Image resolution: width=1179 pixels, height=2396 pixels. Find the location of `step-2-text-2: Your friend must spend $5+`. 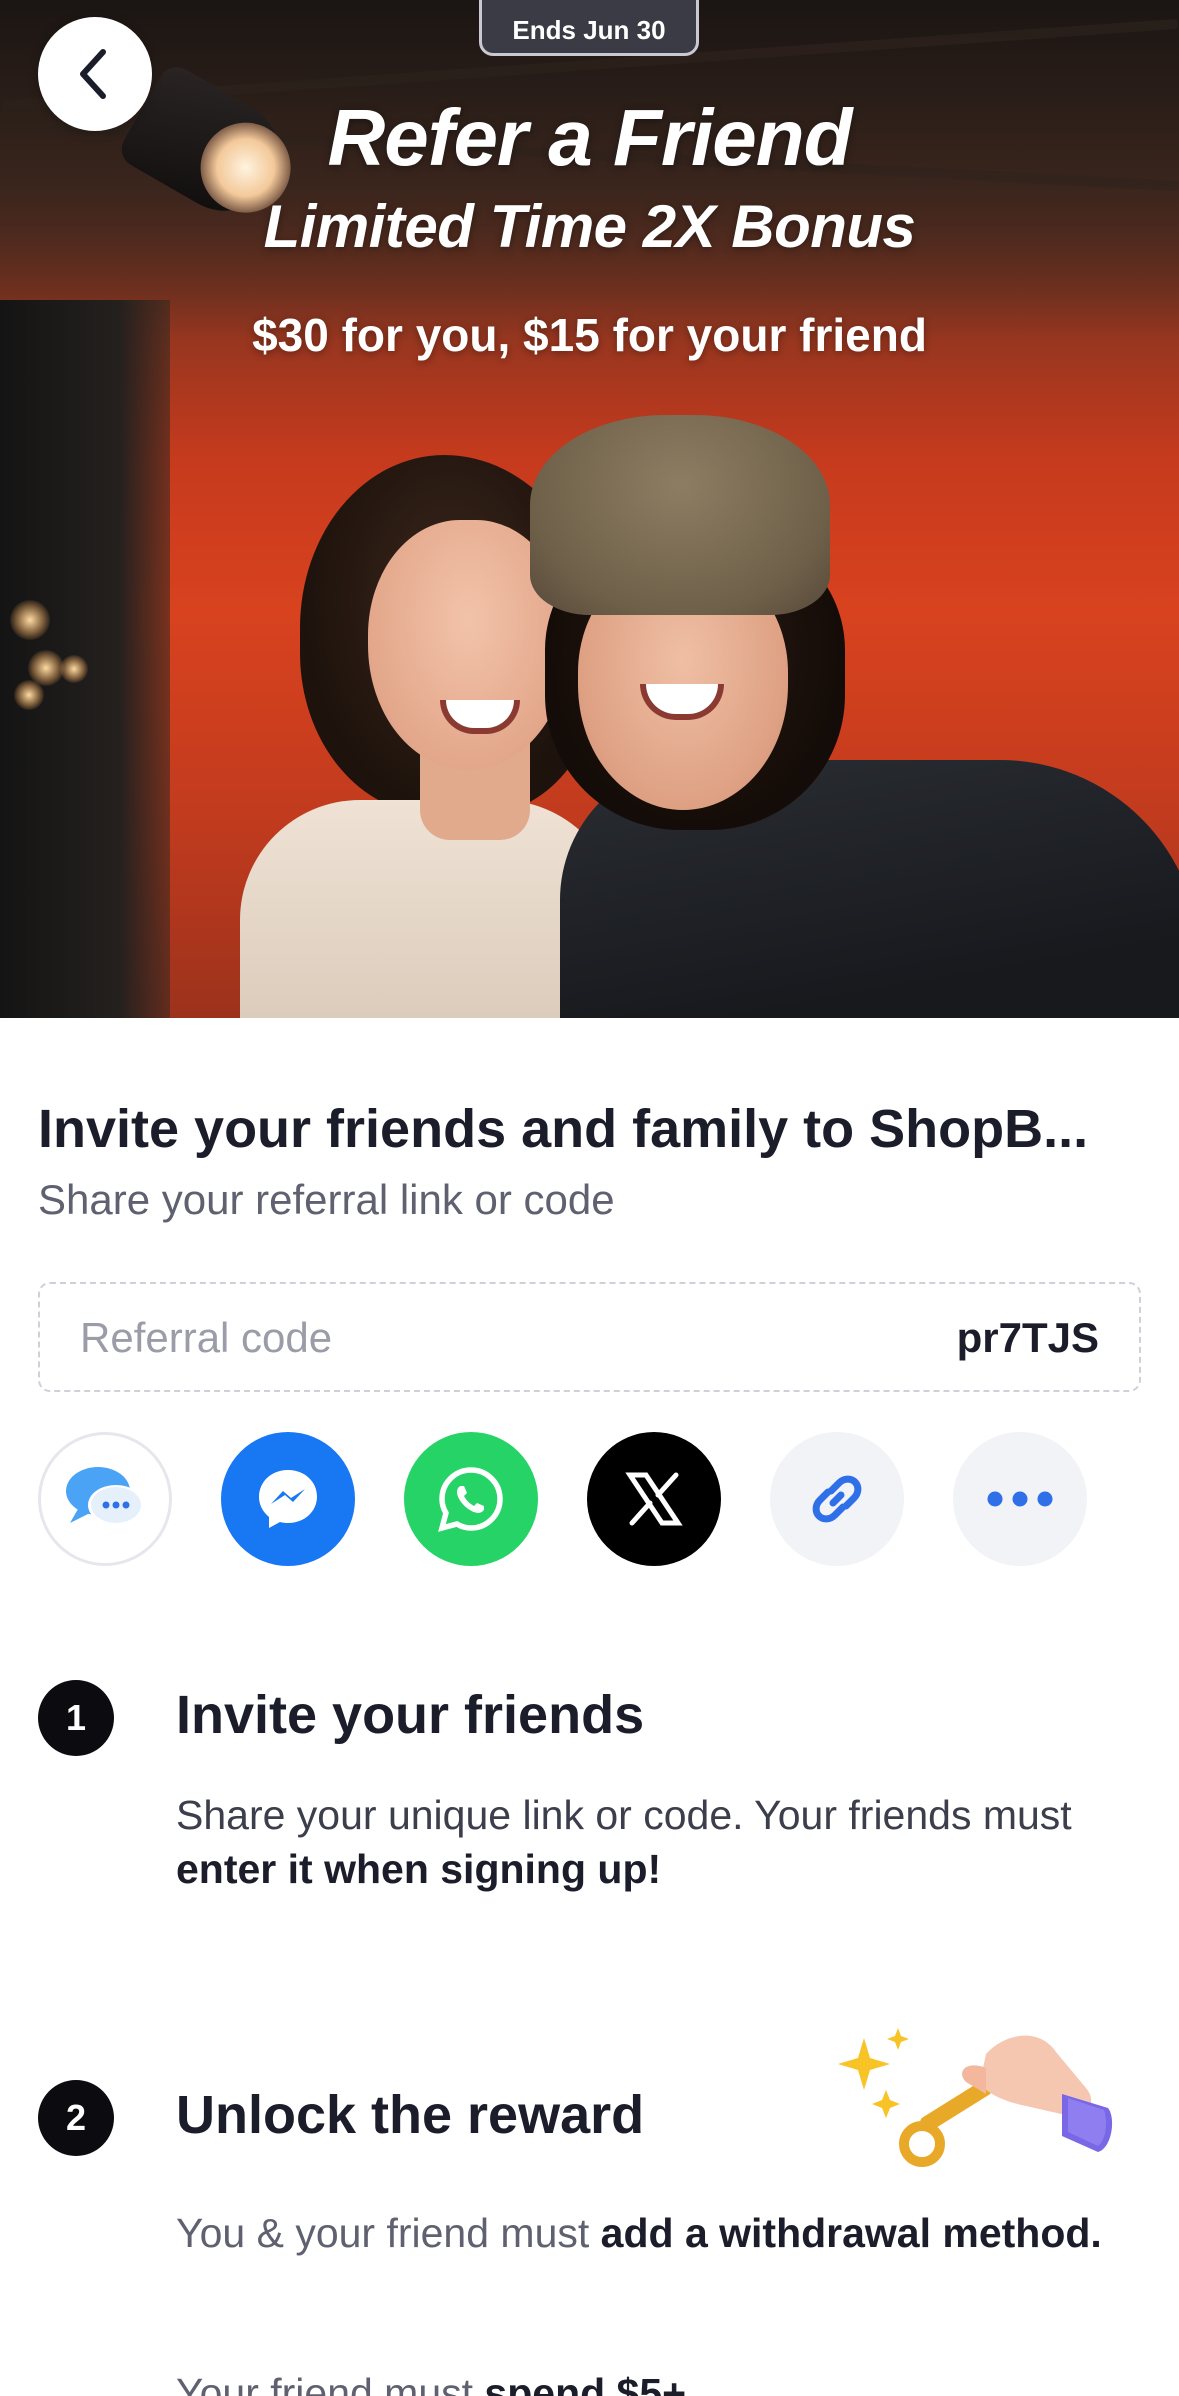

step-2-text-2: Your friend must spend $5+ is located at coordinates (431, 2383).